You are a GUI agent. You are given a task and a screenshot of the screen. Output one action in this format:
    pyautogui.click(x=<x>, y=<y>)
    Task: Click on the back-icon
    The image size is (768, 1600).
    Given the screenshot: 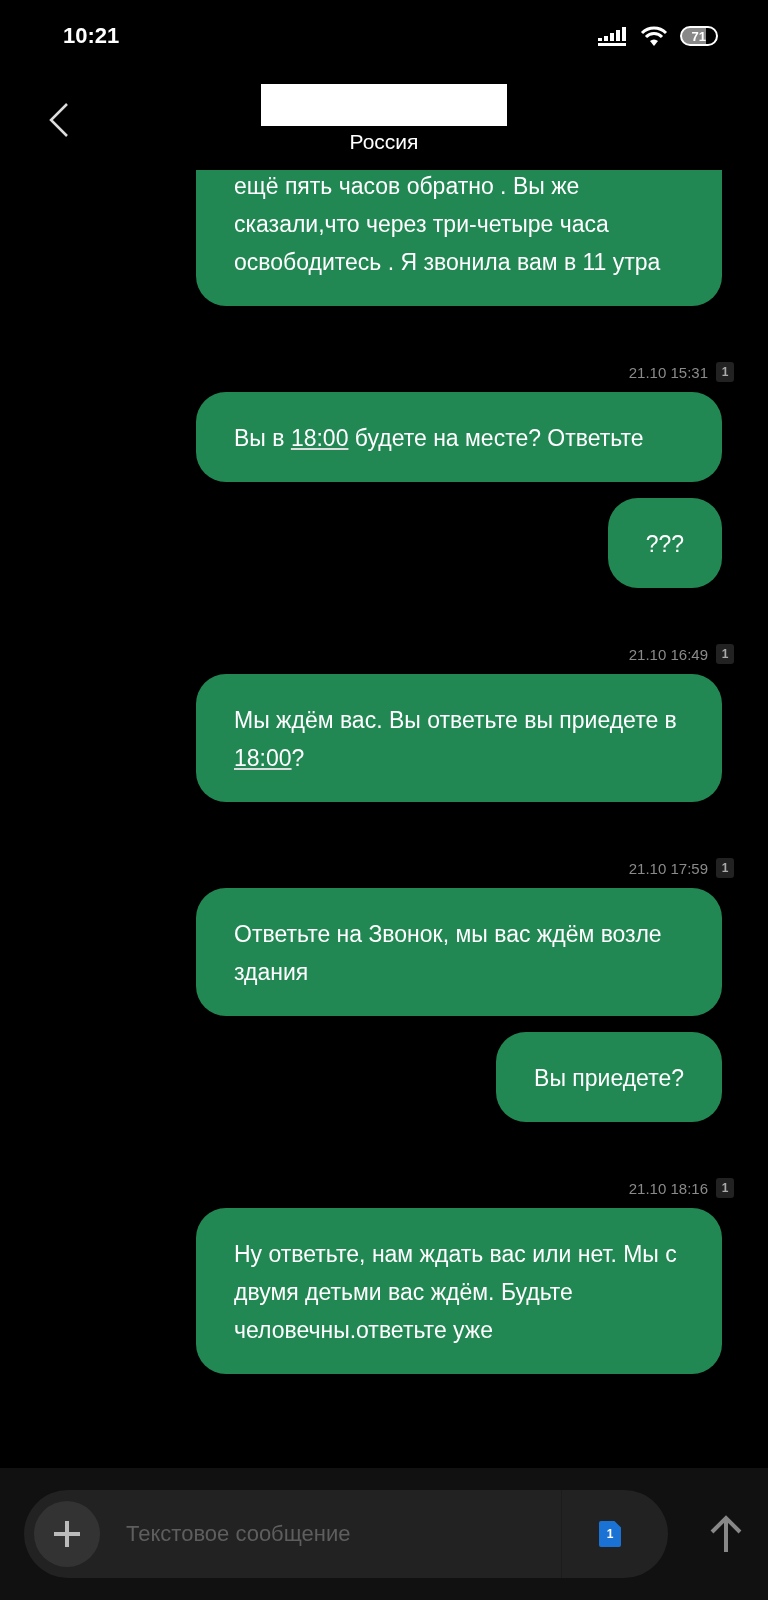 What is the action you would take?
    pyautogui.click(x=59, y=120)
    